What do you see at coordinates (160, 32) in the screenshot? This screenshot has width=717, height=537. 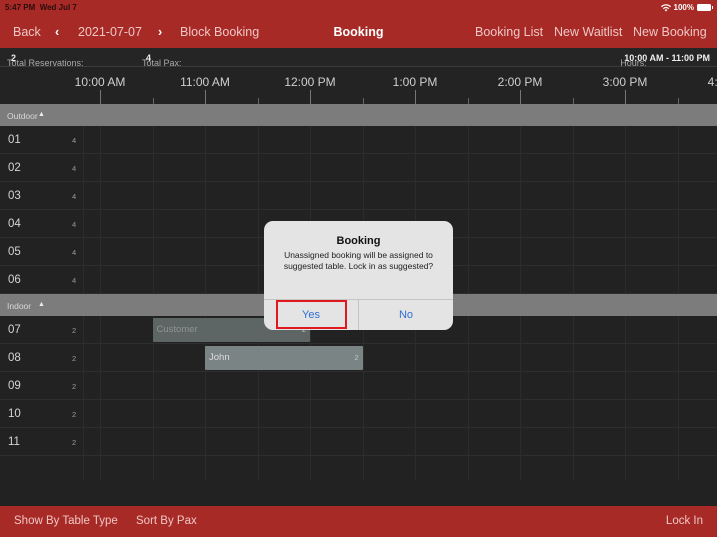 I see `next-date-icon: ›` at bounding box center [160, 32].